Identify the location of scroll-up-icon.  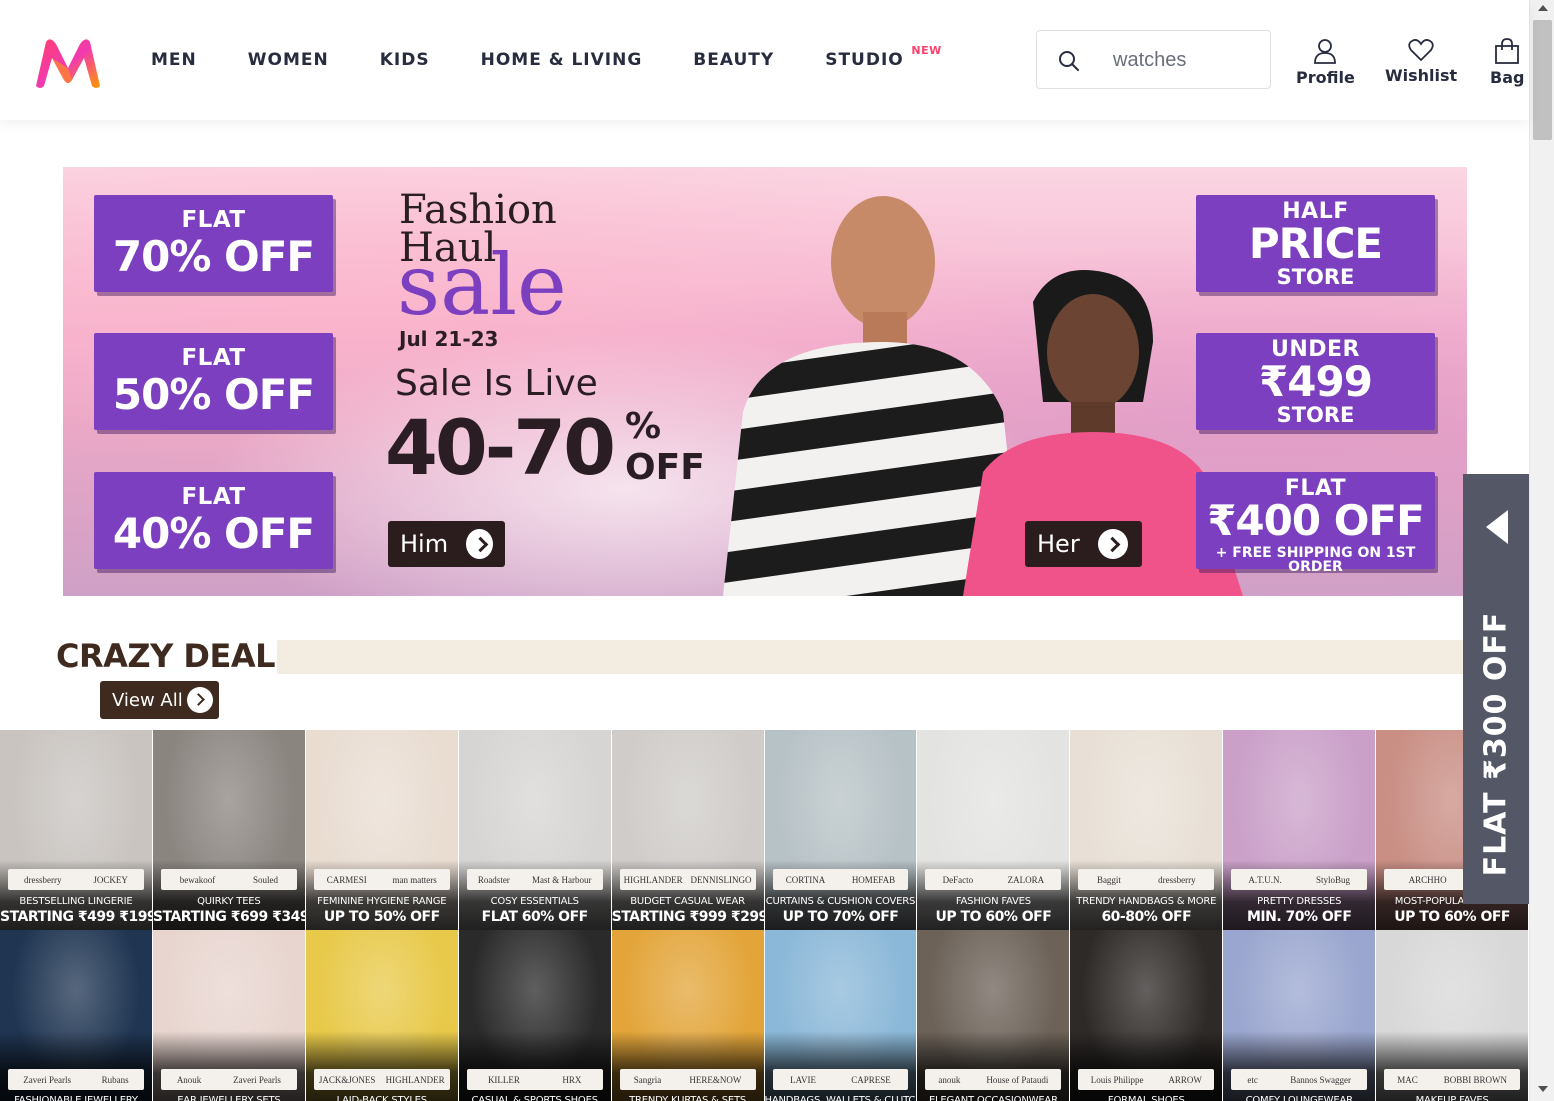
(1543, 8).